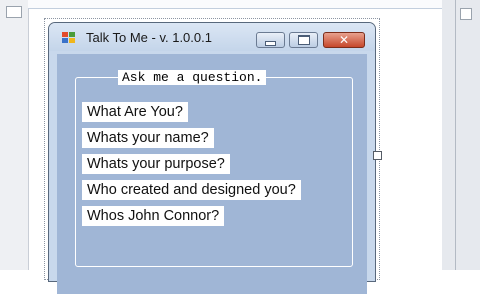  What do you see at coordinates (14, 135) in the screenshot?
I see `ide-left-panel` at bounding box center [14, 135].